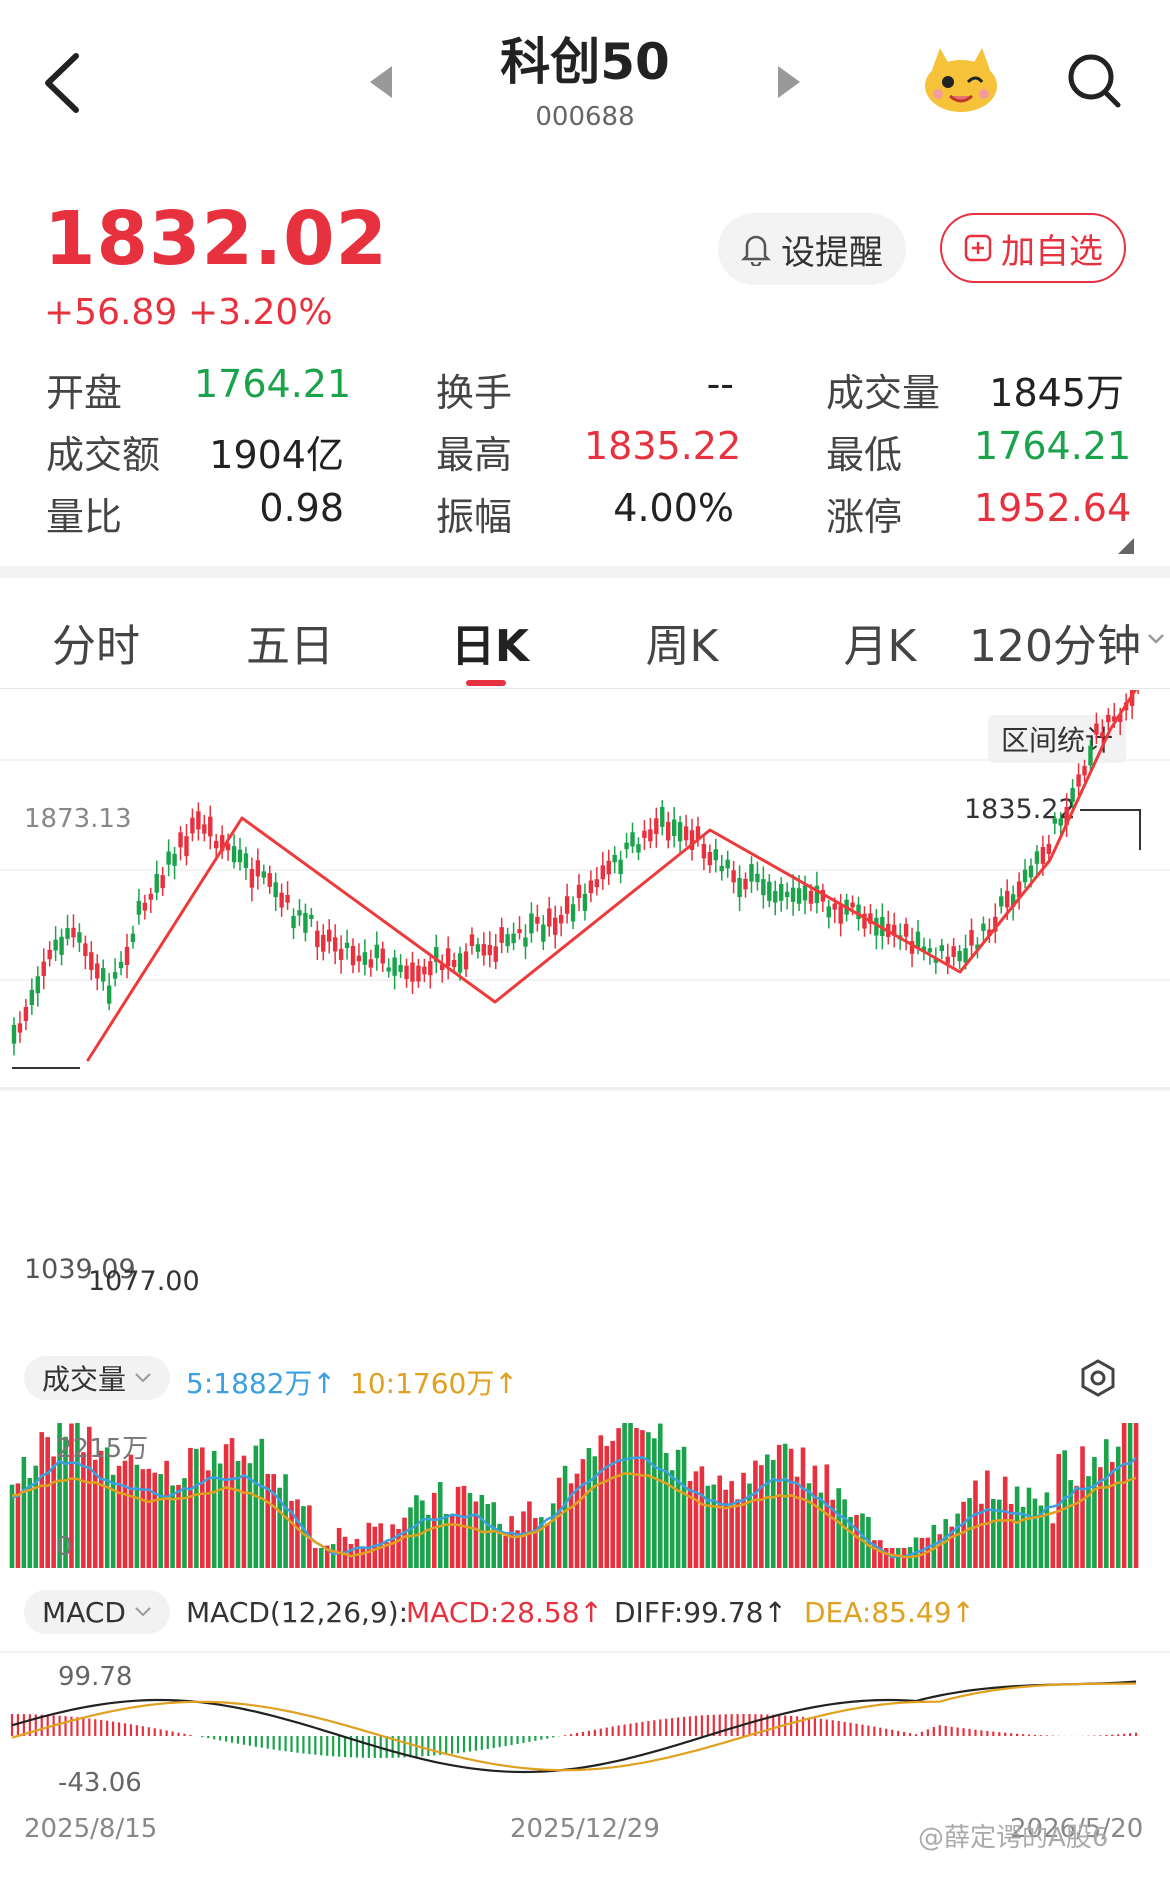 The height and width of the screenshot is (1881, 1170). What do you see at coordinates (812, 249) in the screenshot?
I see `set-alert-button: 设提醒` at bounding box center [812, 249].